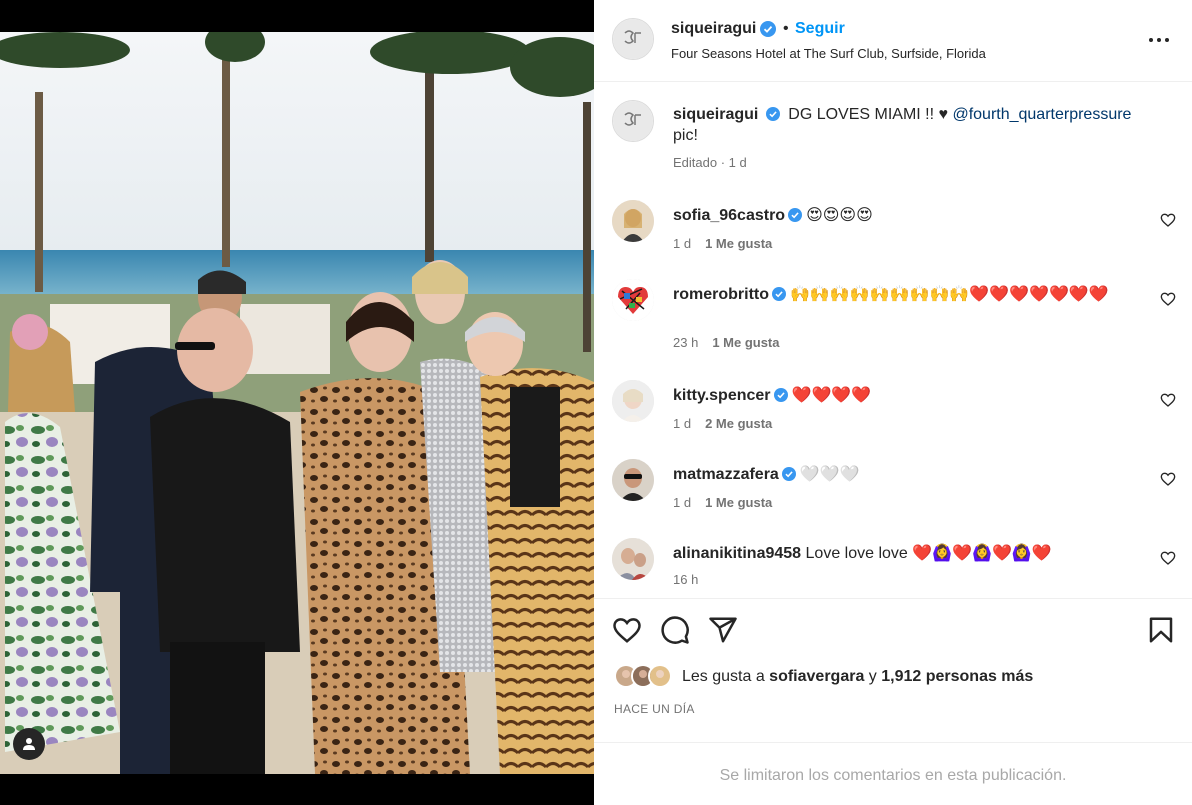 The image size is (1192, 805). I want to click on likes-top-user: sofiavergara, so click(816, 676).